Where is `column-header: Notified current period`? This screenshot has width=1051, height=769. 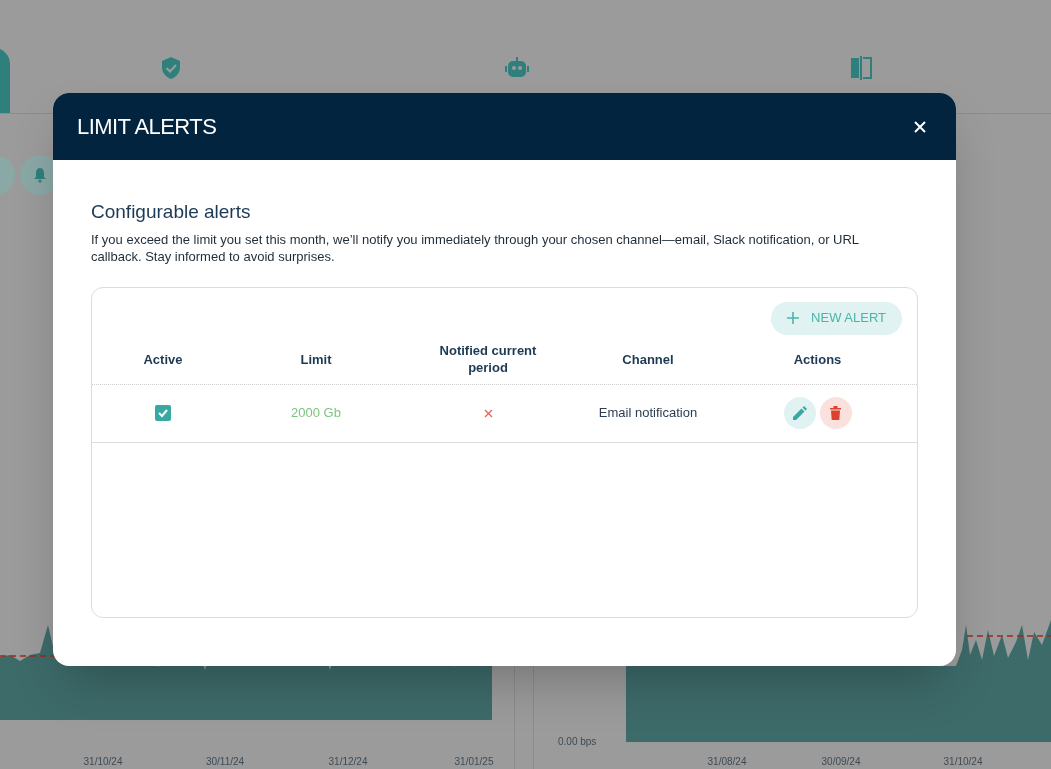 column-header: Notified current period is located at coordinates (488, 359).